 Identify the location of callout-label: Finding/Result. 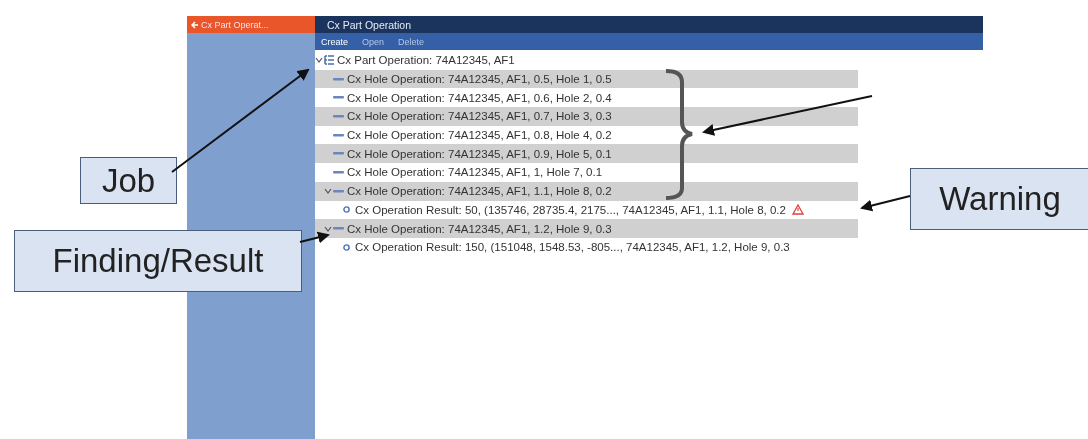
(158, 261).